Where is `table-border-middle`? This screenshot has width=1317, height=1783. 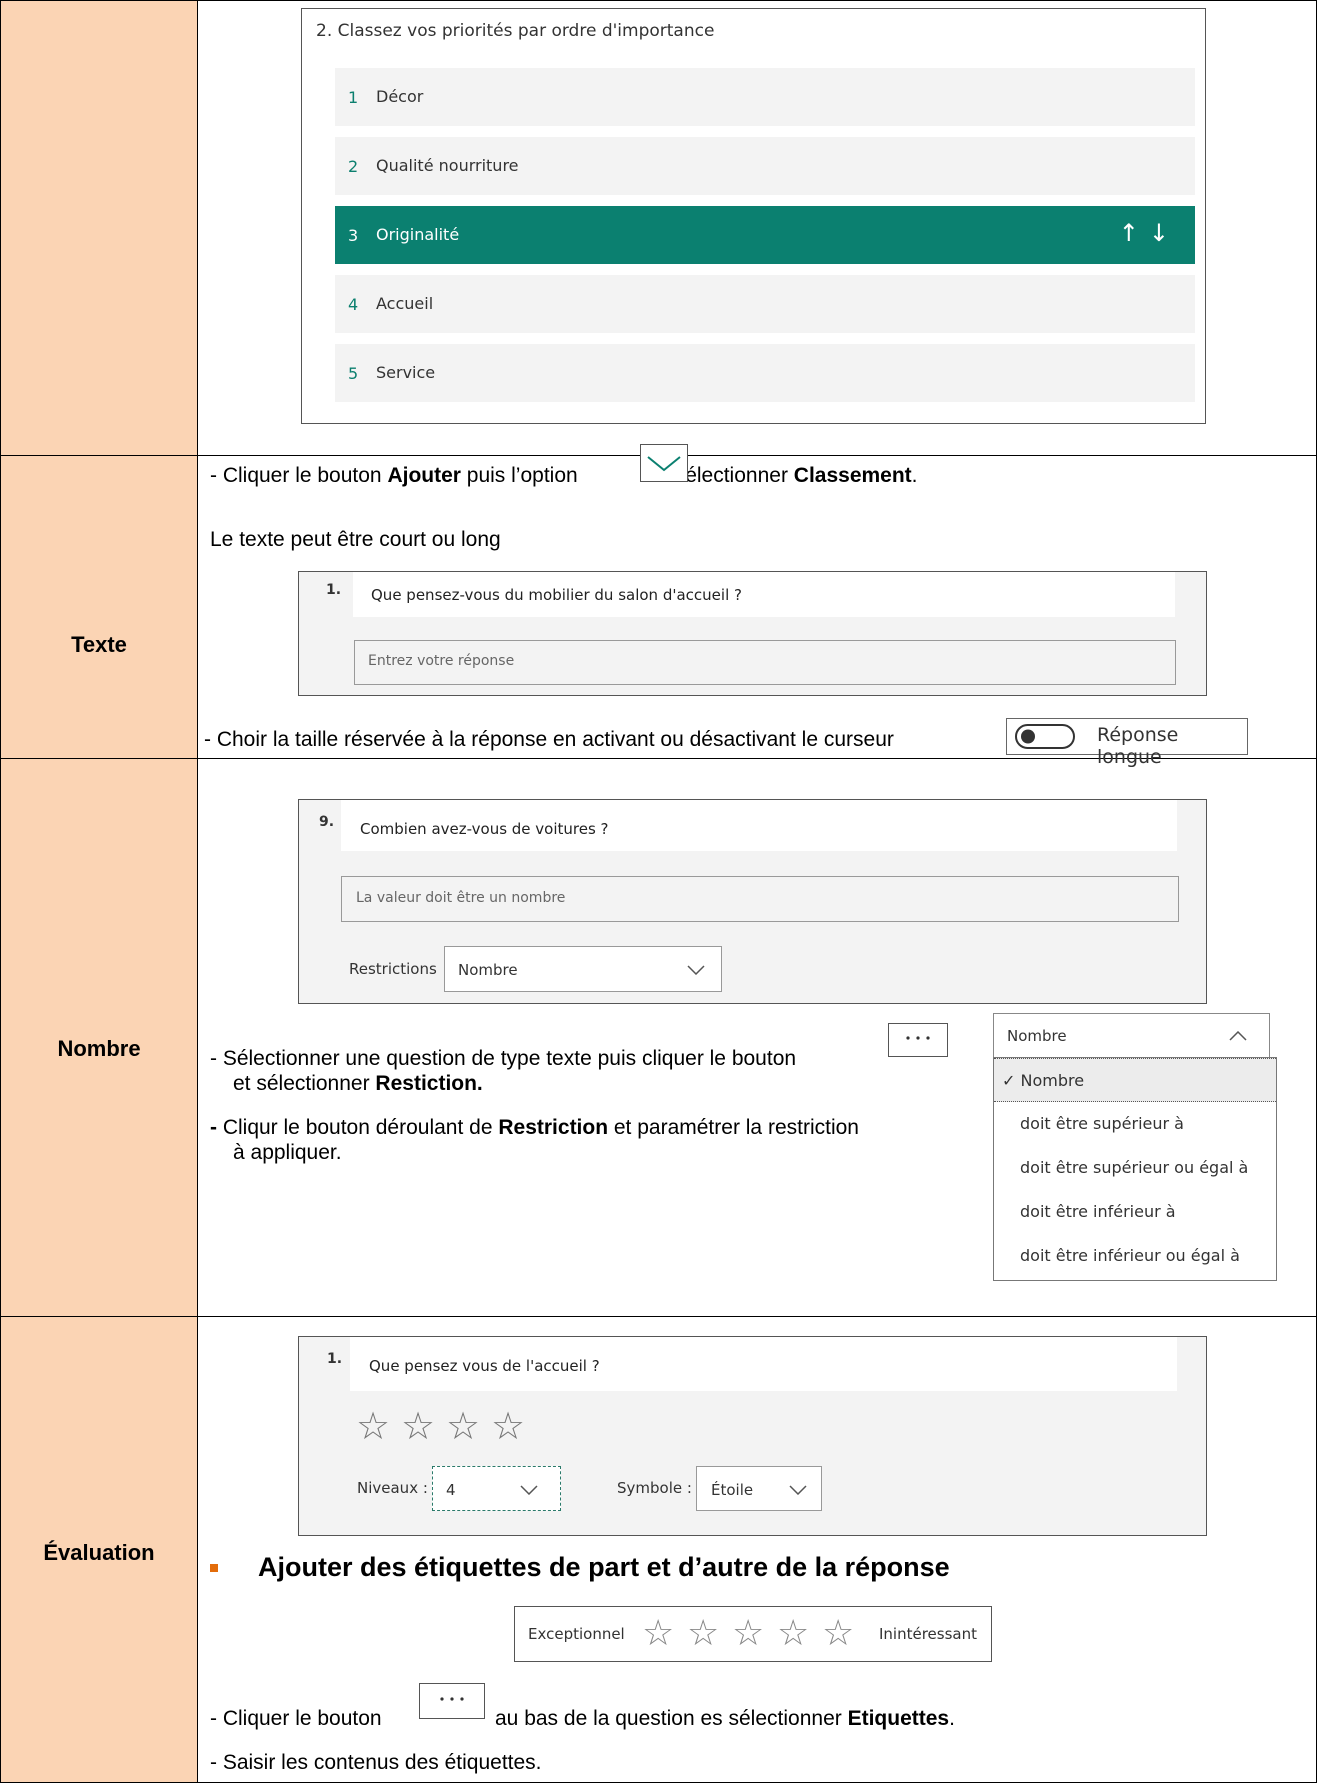
table-border-middle is located at coordinates (197, 891).